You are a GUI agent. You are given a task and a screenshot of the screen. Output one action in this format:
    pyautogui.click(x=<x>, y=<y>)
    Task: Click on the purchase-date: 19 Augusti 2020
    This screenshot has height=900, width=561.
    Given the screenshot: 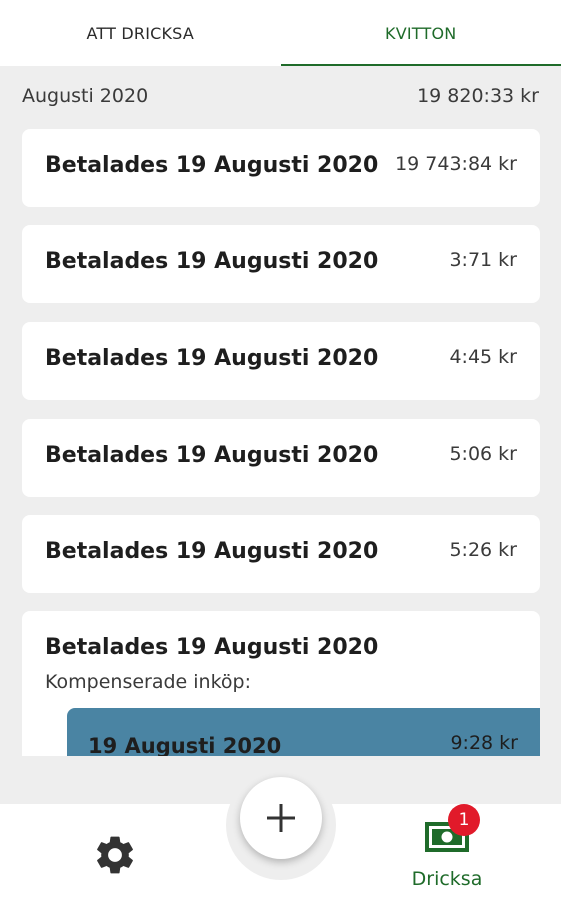 What is the action you would take?
    pyautogui.click(x=185, y=745)
    